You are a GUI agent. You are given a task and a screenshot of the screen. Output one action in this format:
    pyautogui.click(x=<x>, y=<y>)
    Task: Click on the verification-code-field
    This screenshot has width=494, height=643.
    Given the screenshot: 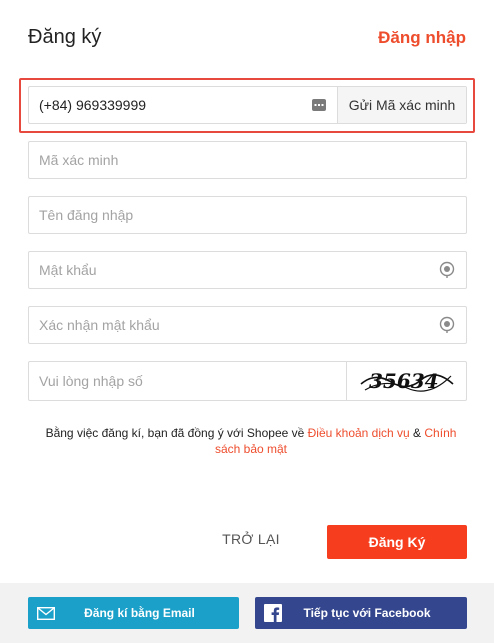 What is the action you would take?
    pyautogui.click(x=247, y=160)
    